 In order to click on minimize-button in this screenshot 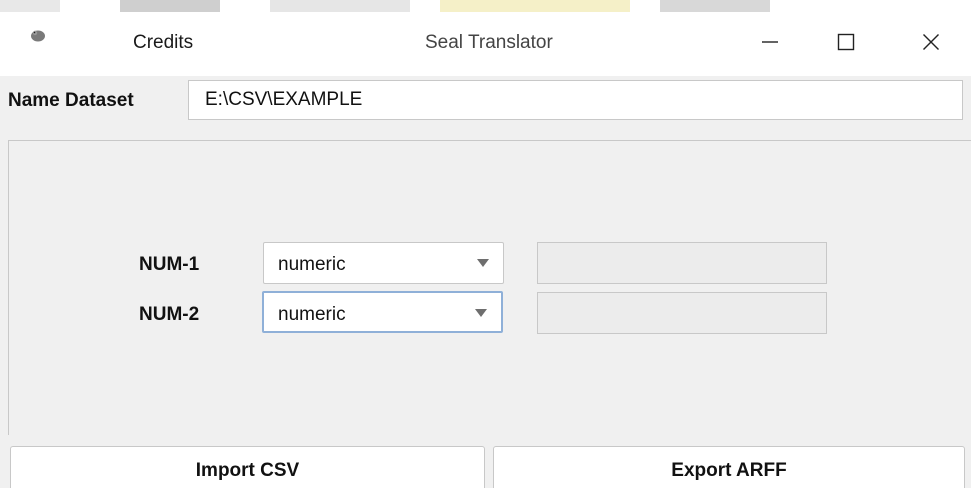, I will do `click(770, 42)`.